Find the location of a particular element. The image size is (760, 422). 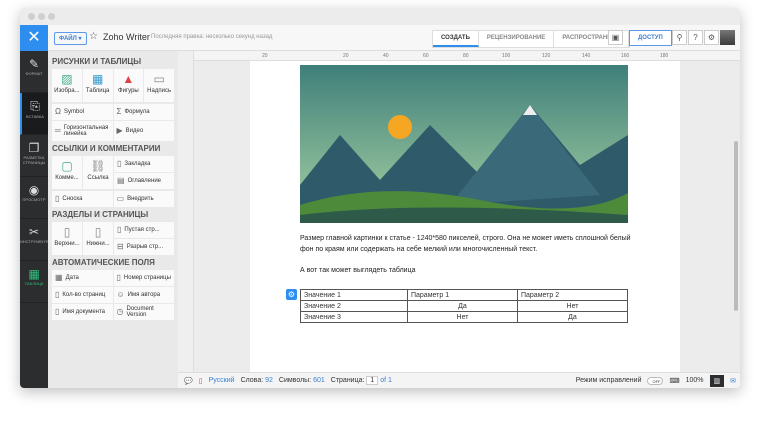

insert-link-button: ⛓ Ссылка is located at coordinates (98, 172).